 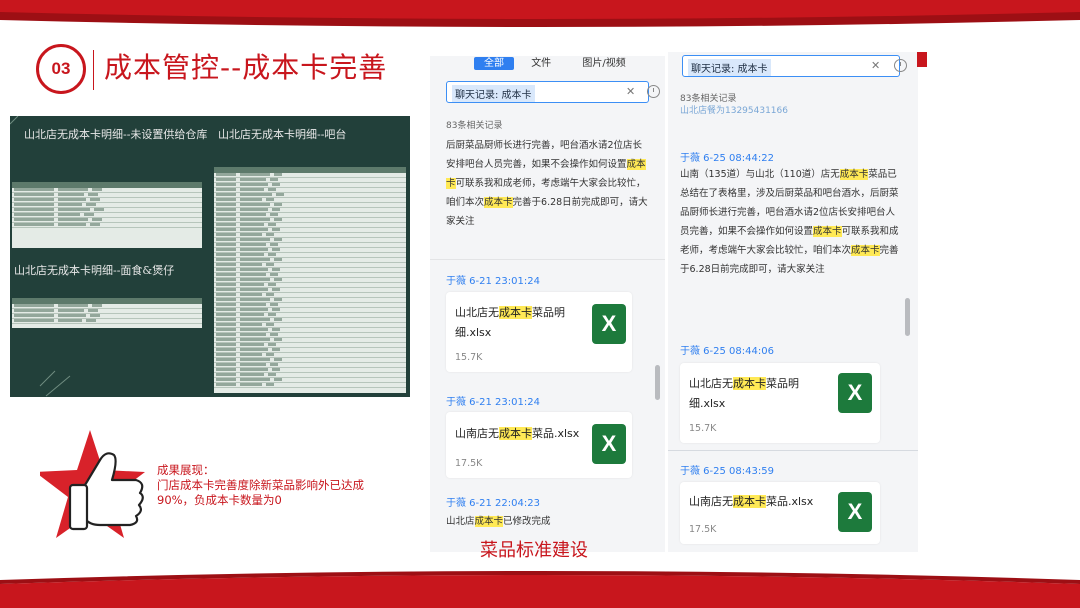 I want to click on tab-media: 图片/视频, so click(x=603, y=63).